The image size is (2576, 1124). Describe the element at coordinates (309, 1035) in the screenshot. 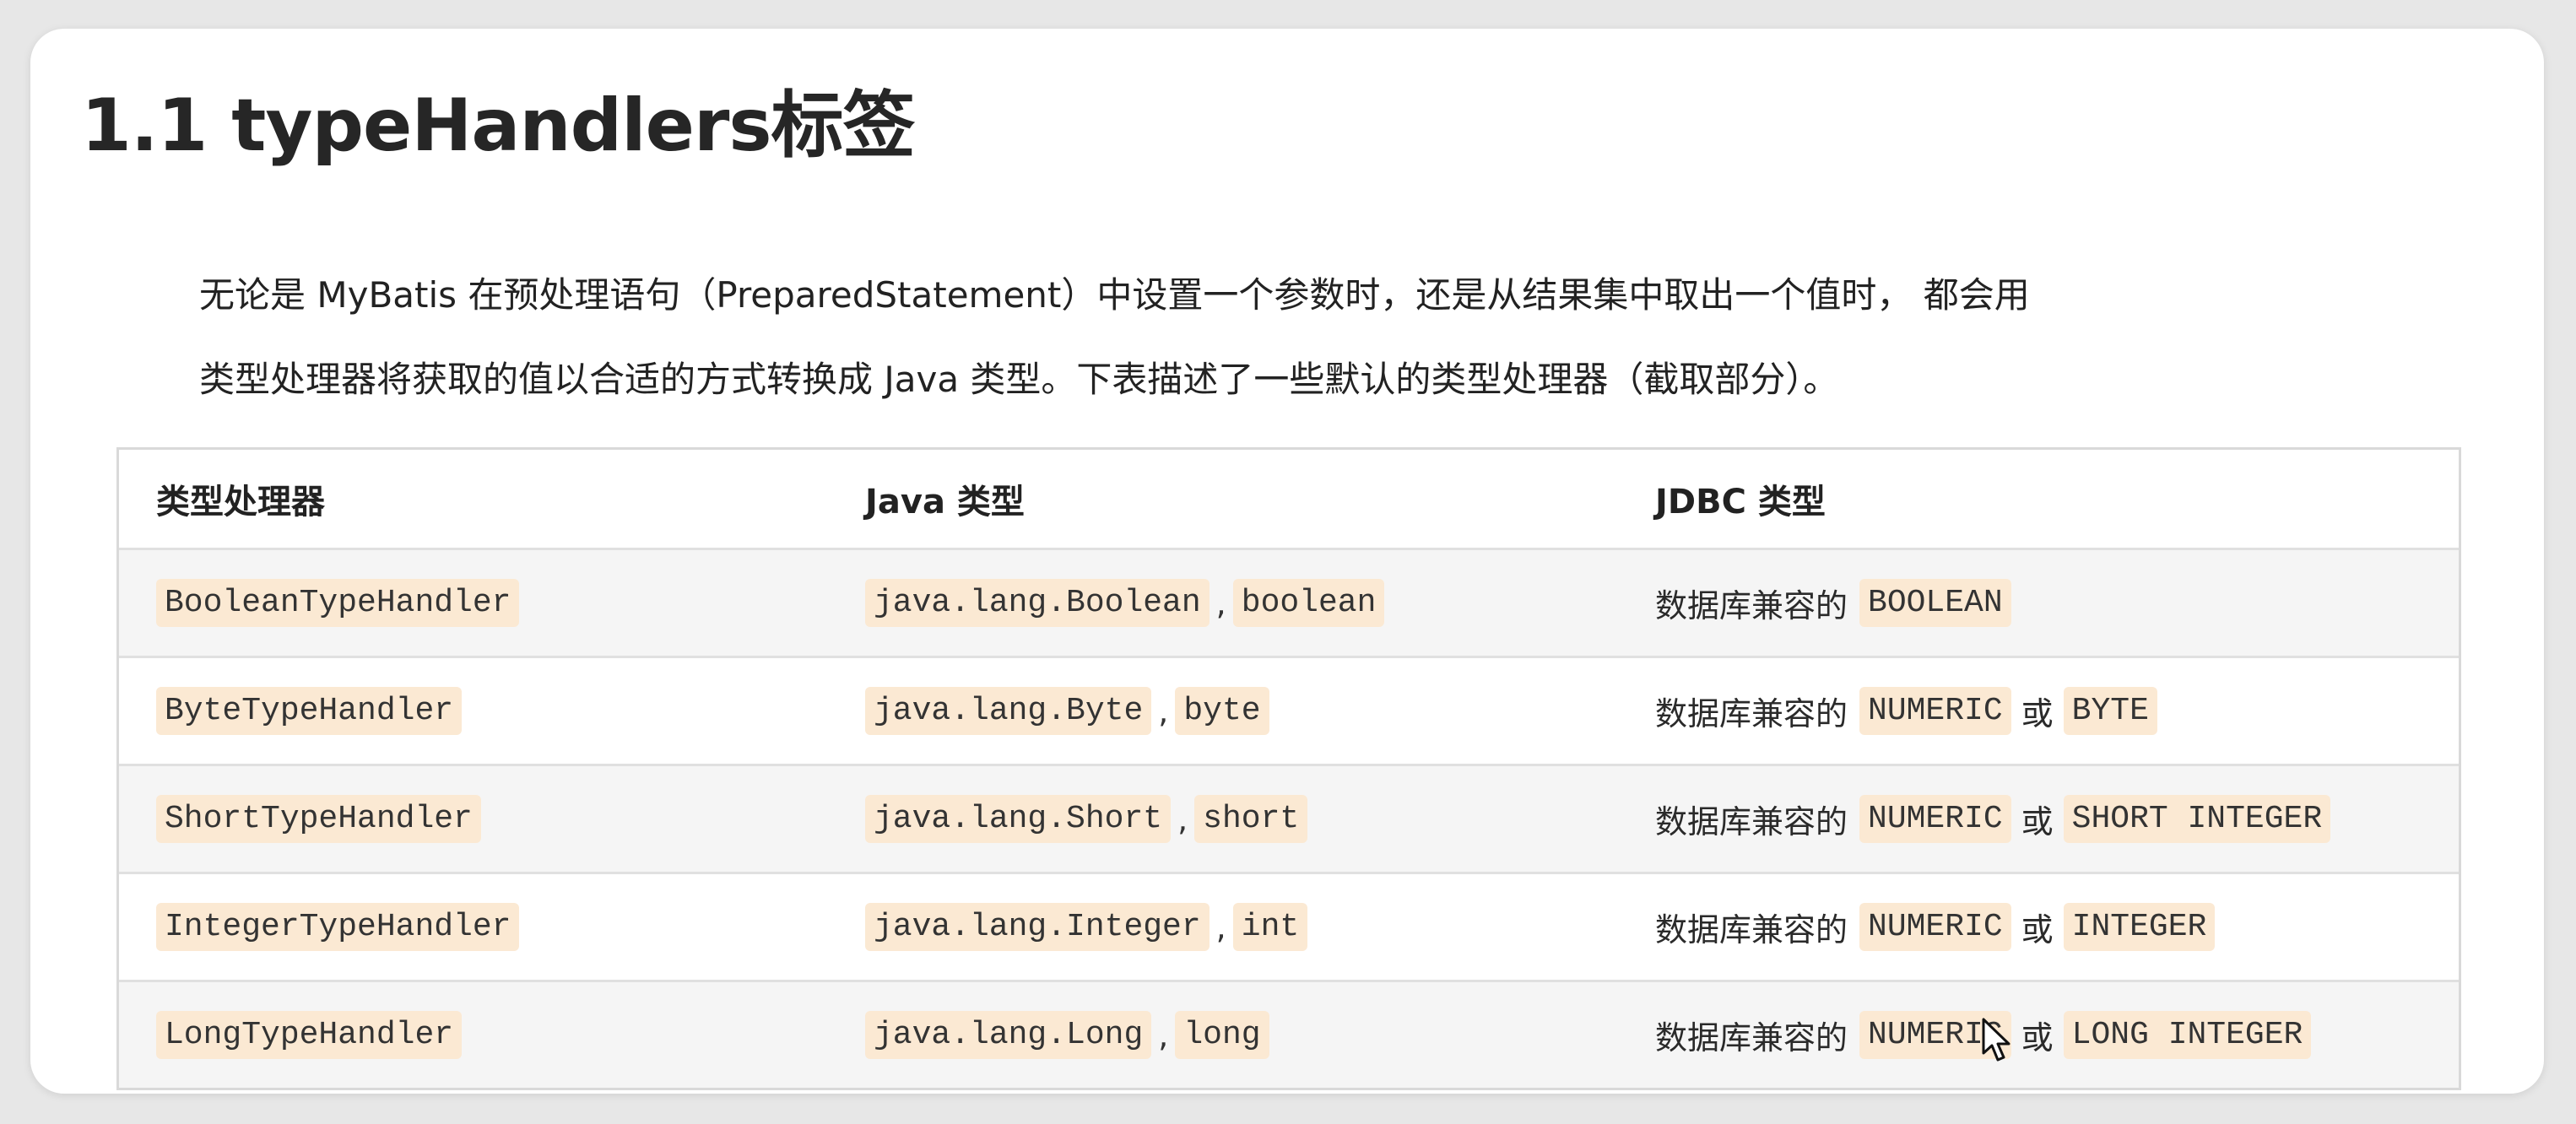

I see `handler-code: LongTypeHandler` at that location.